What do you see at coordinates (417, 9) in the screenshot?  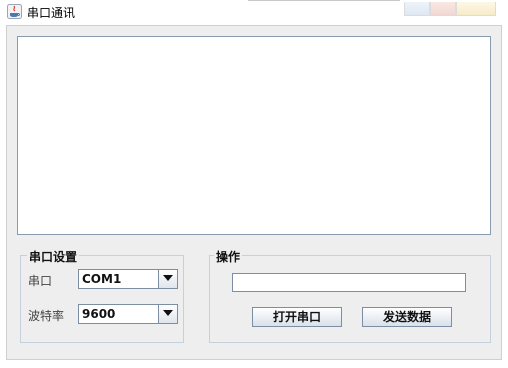 I see `minimize-button` at bounding box center [417, 9].